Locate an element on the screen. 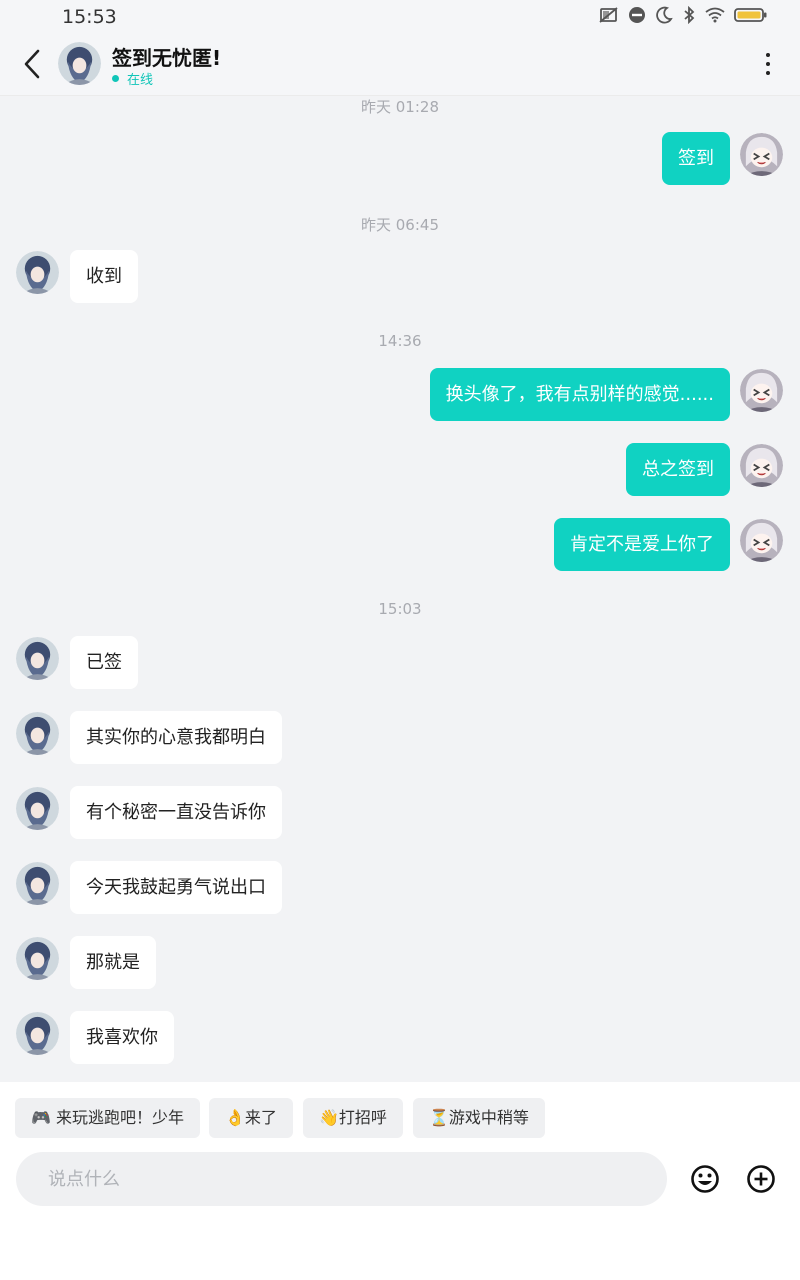 This screenshot has width=800, height=1280. online-dot is located at coordinates (115, 78).